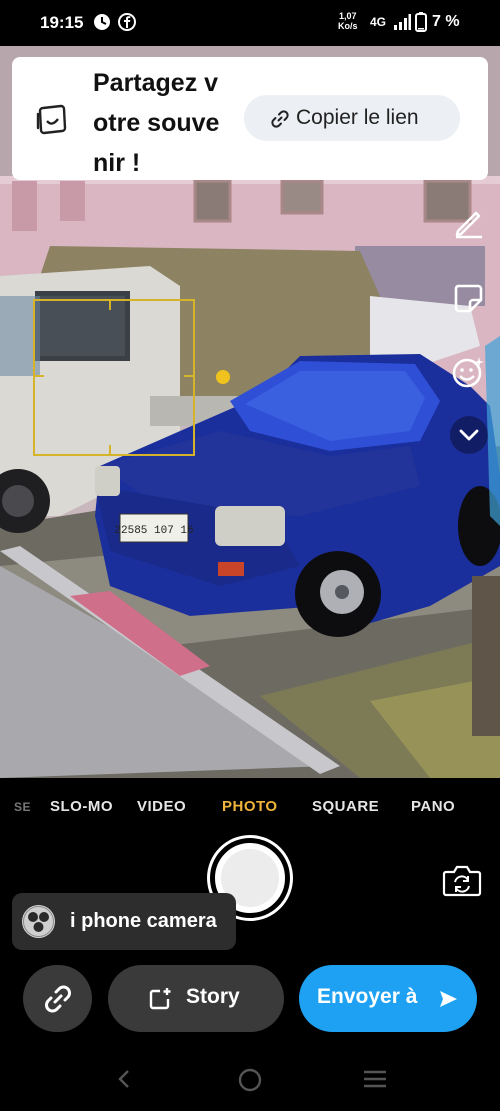 The image size is (500, 1111). I want to click on send-arrow-icon, so click(448, 999).